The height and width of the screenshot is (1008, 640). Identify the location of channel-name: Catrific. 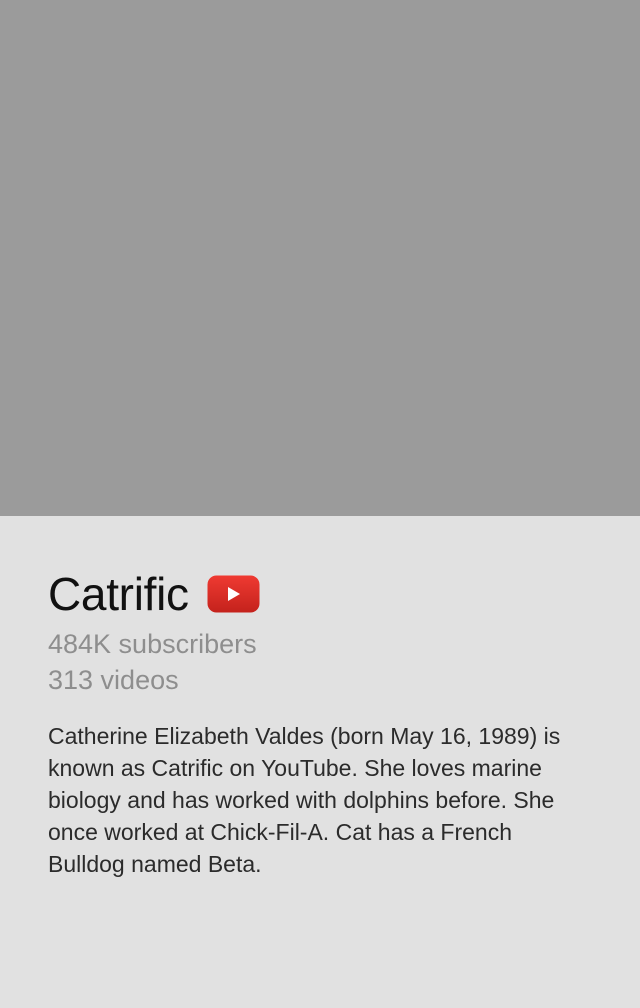
(118, 594).